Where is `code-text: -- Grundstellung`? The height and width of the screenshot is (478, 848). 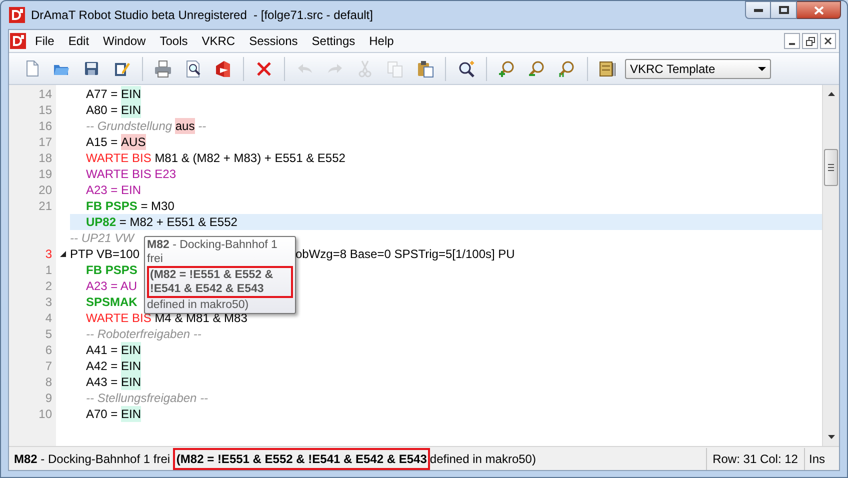
code-text: -- Grundstellung is located at coordinates (130, 126).